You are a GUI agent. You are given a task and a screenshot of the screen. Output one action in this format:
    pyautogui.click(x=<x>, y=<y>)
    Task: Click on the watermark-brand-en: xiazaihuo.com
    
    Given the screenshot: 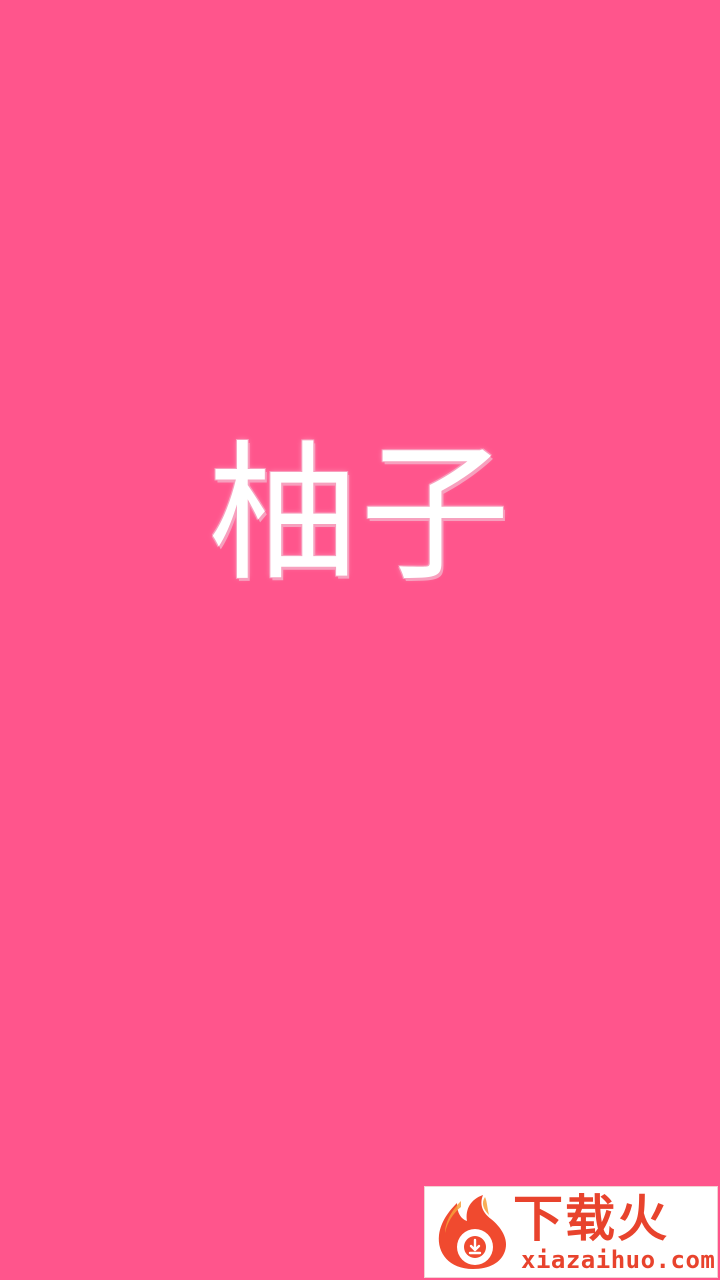 What is the action you would take?
    pyautogui.click(x=618, y=1260)
    